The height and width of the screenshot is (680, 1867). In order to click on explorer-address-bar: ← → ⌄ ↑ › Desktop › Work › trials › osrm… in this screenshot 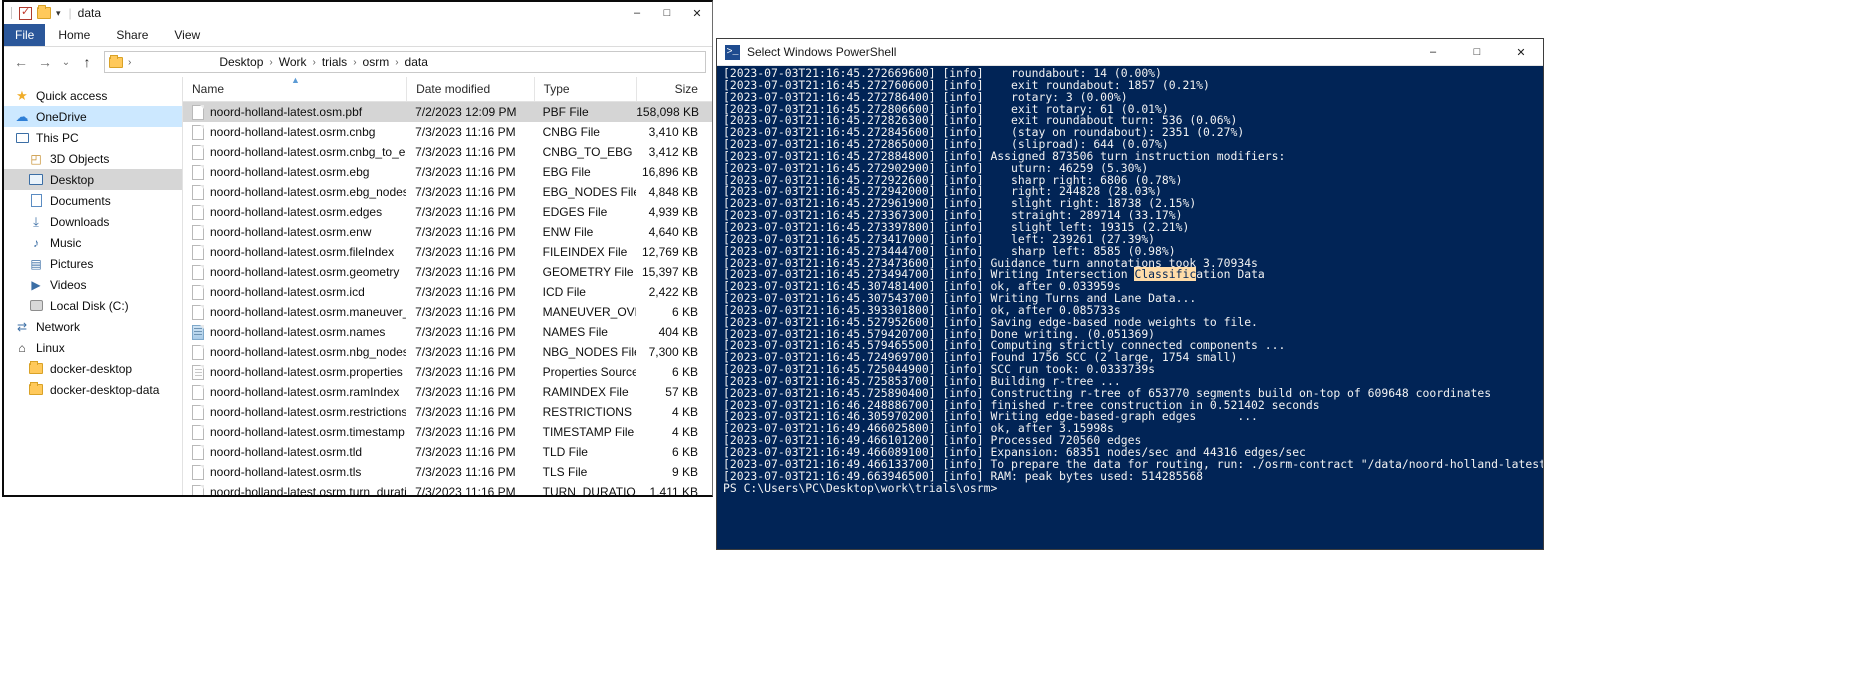, I will do `click(358, 62)`.